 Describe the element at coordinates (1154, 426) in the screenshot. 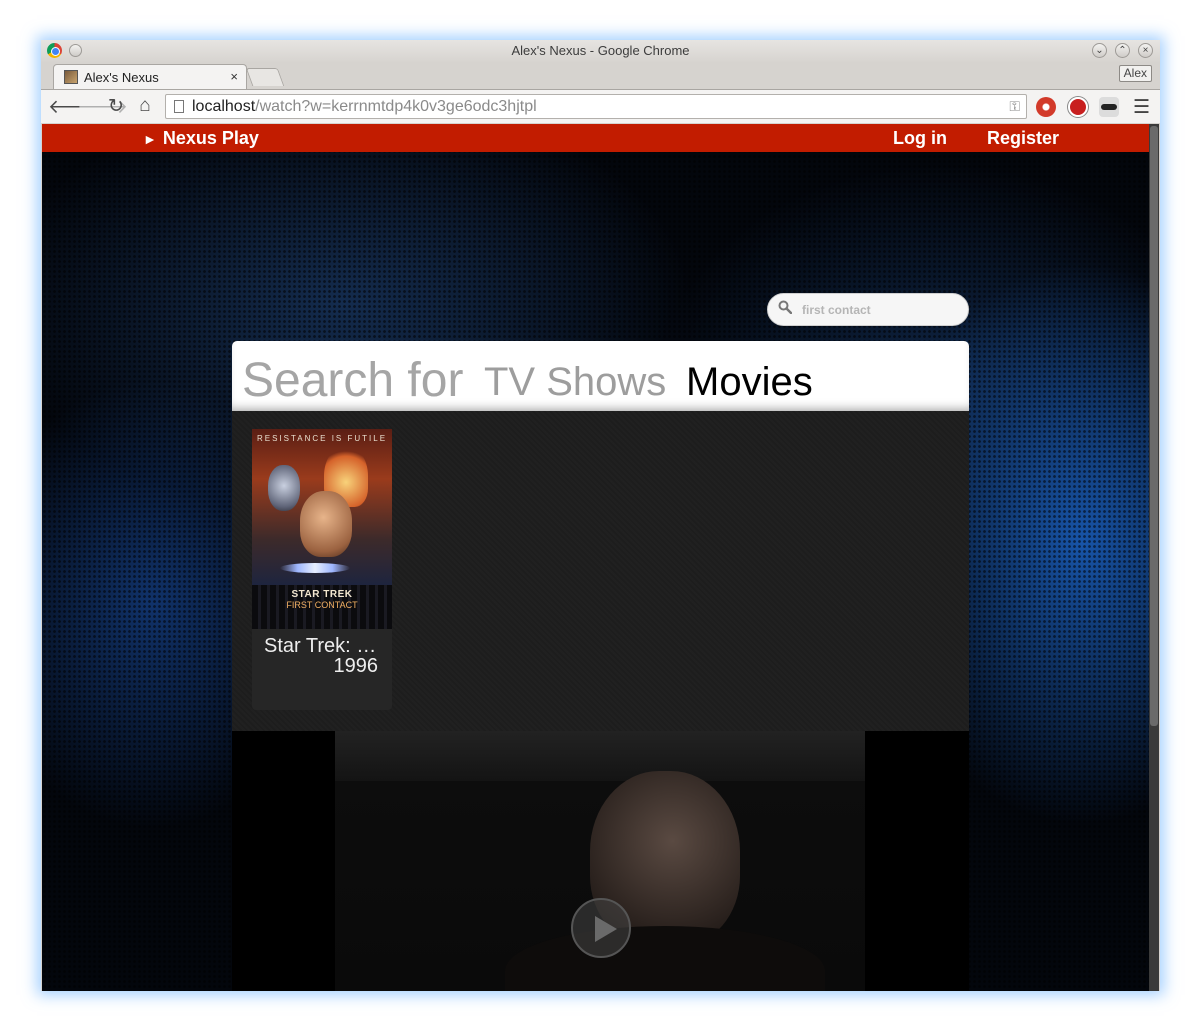

I see `scrollbar-thumb` at that location.